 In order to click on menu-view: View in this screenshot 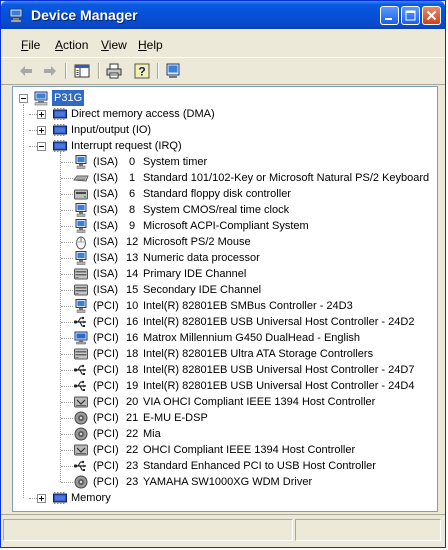, I will do `click(114, 45)`.